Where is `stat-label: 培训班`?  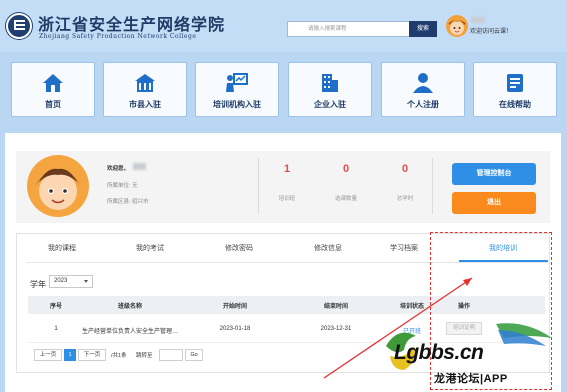
stat-label: 培训班 is located at coordinates (287, 199).